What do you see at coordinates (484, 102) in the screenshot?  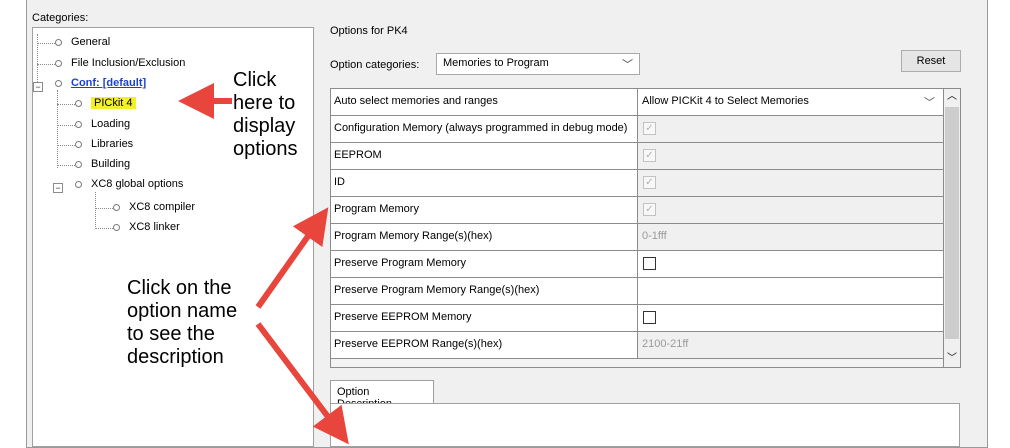 I see `option-name: Auto select memories and ranges` at bounding box center [484, 102].